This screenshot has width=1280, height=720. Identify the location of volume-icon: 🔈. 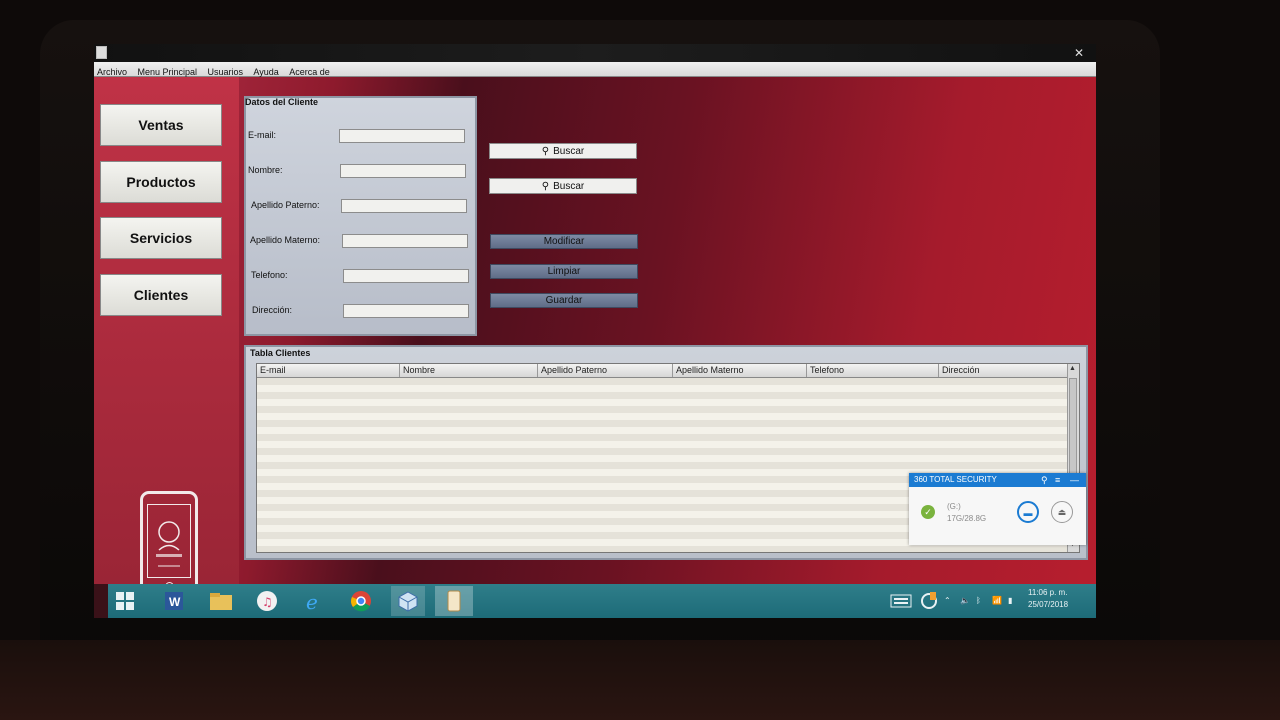
(965, 601).